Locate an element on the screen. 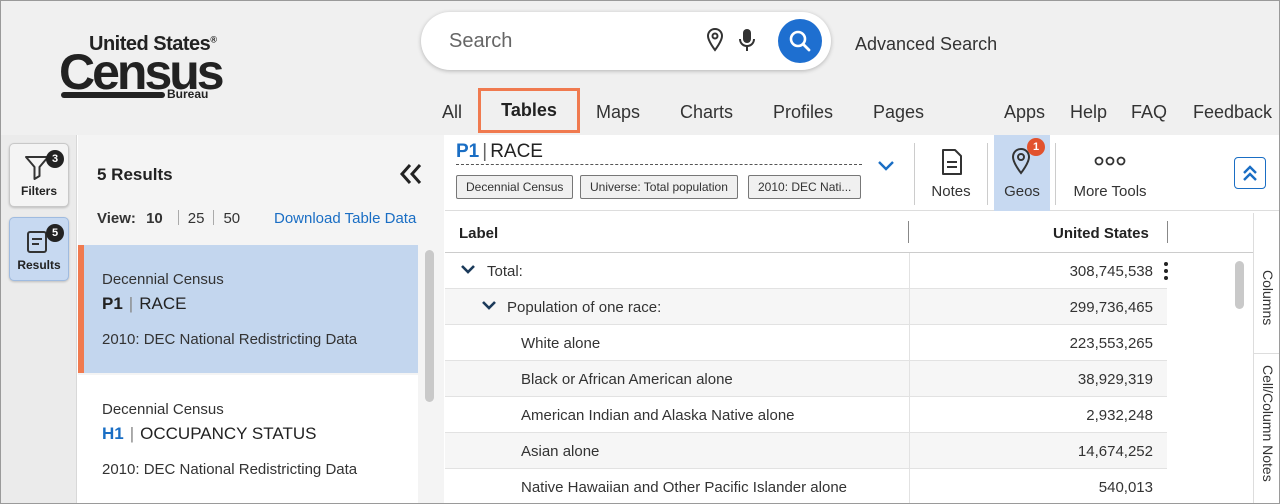 This screenshot has width=1280, height=504. table-name: RACE is located at coordinates (516, 151).